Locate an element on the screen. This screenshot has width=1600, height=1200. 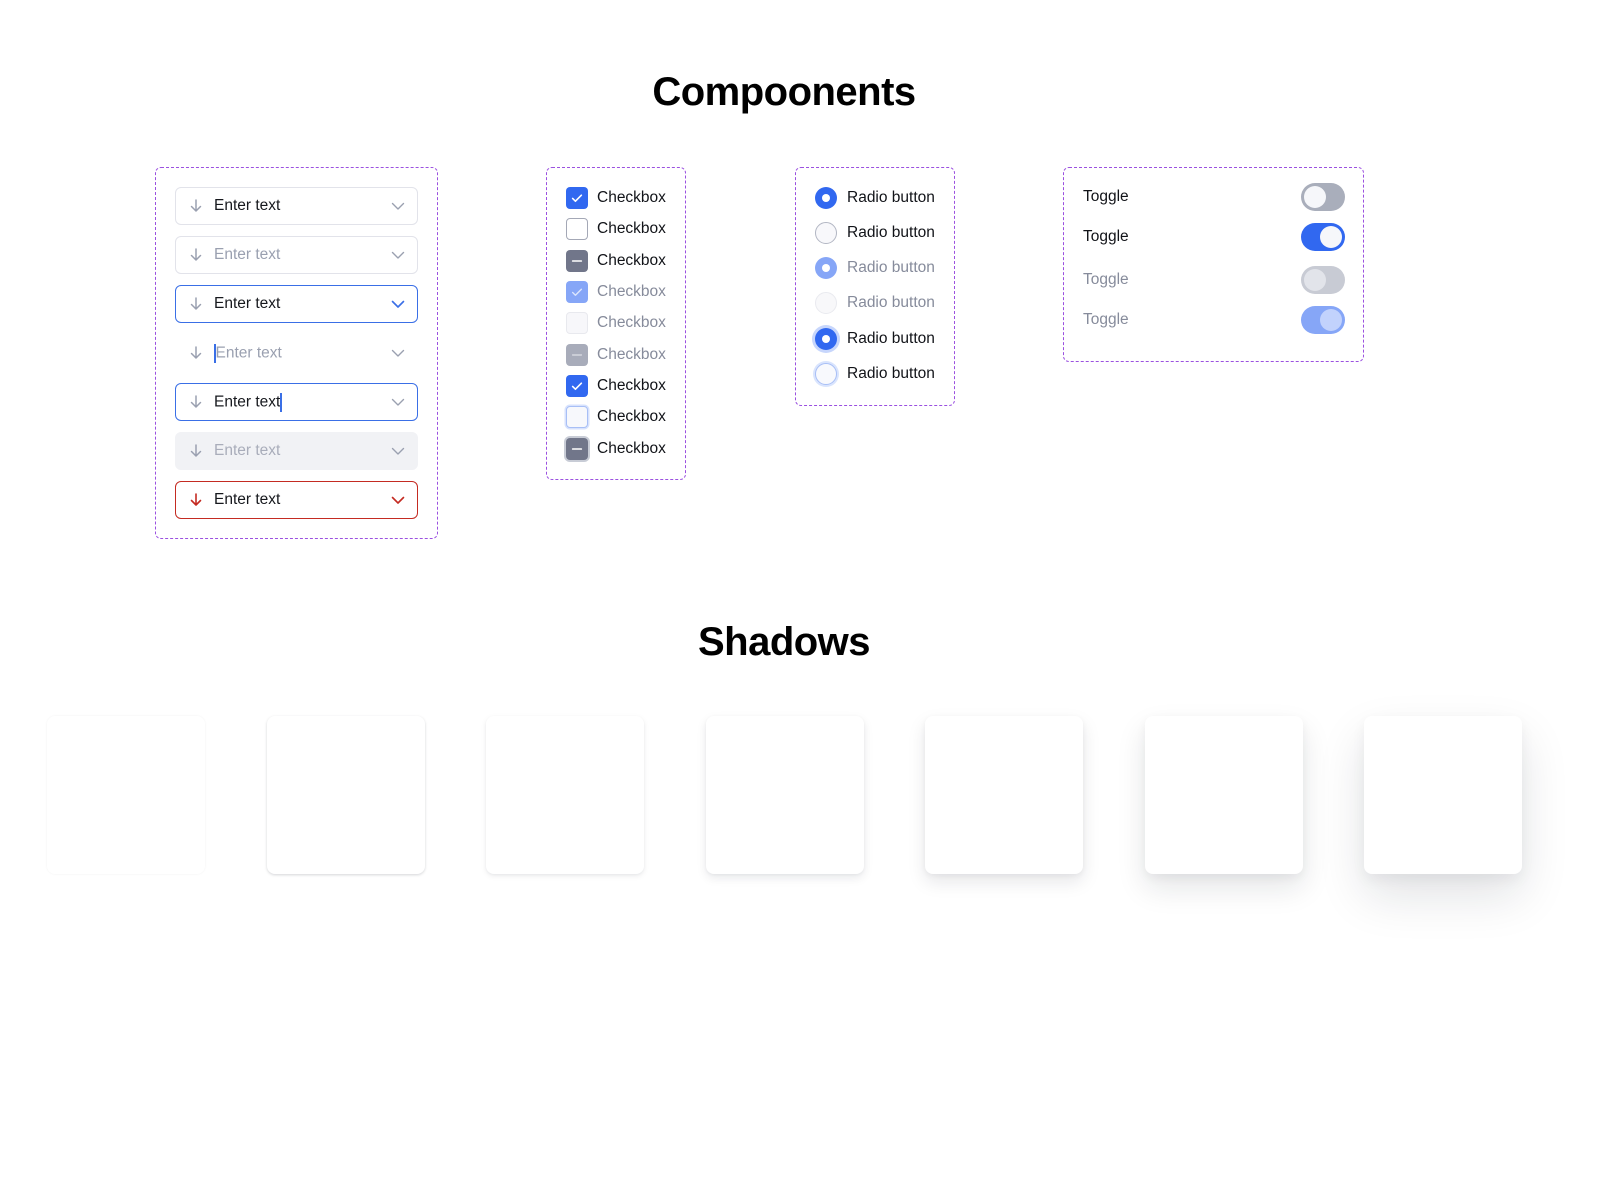
toggle-switch-off is located at coordinates (1323, 197).